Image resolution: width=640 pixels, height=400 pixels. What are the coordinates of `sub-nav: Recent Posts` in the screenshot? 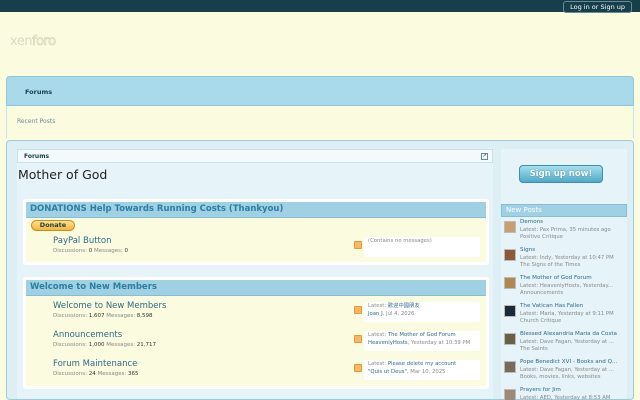 It's located at (320, 122).